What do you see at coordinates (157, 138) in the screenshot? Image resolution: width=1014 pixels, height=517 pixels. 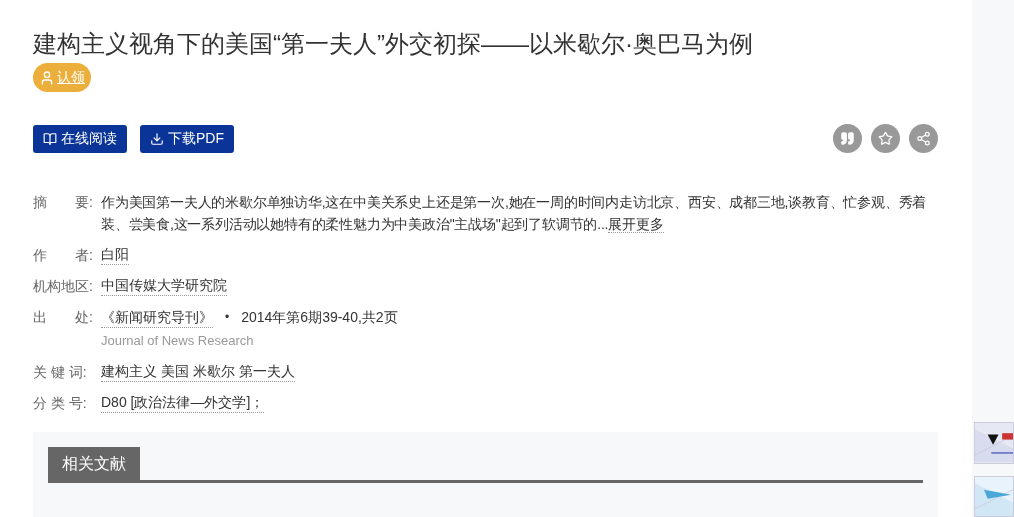 I see `download-icon` at bounding box center [157, 138].